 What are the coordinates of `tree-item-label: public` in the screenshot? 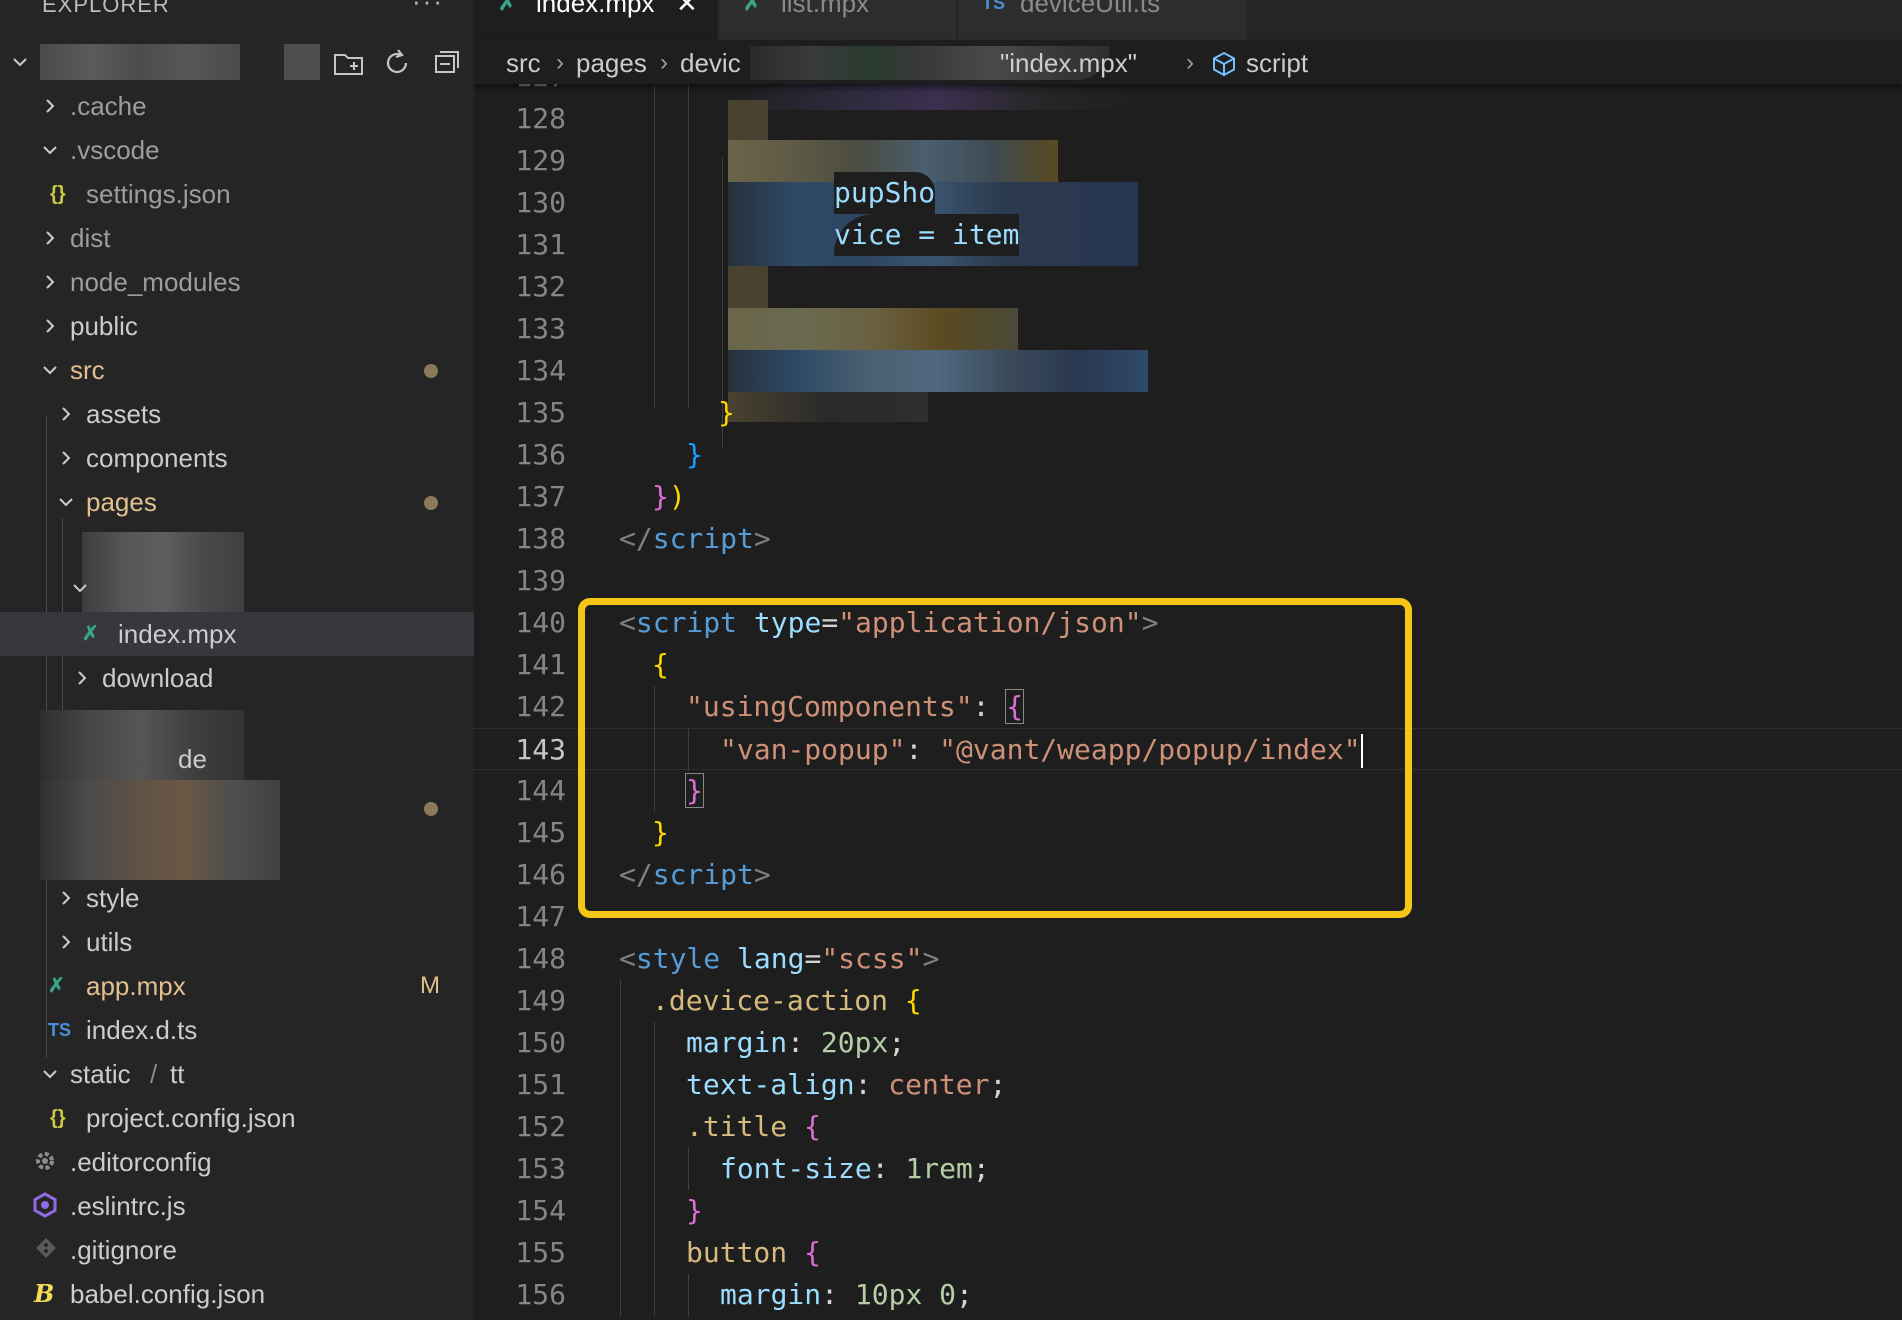 It's located at (104, 326).